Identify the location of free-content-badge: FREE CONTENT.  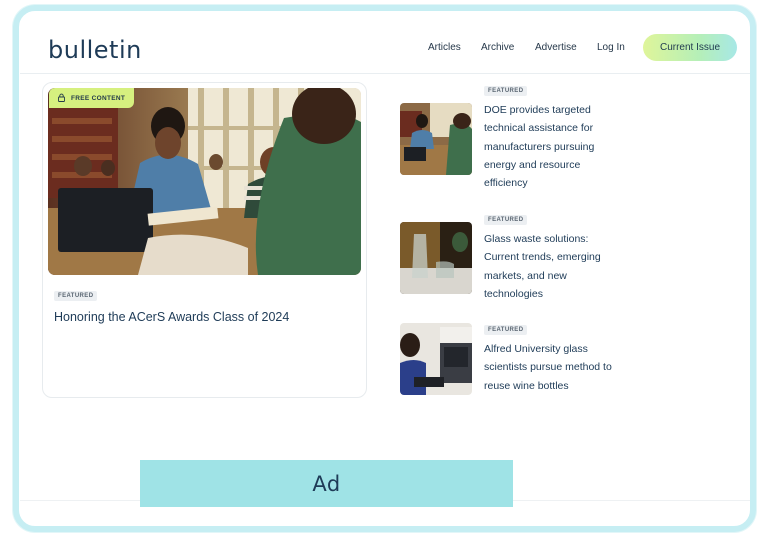
(92, 98).